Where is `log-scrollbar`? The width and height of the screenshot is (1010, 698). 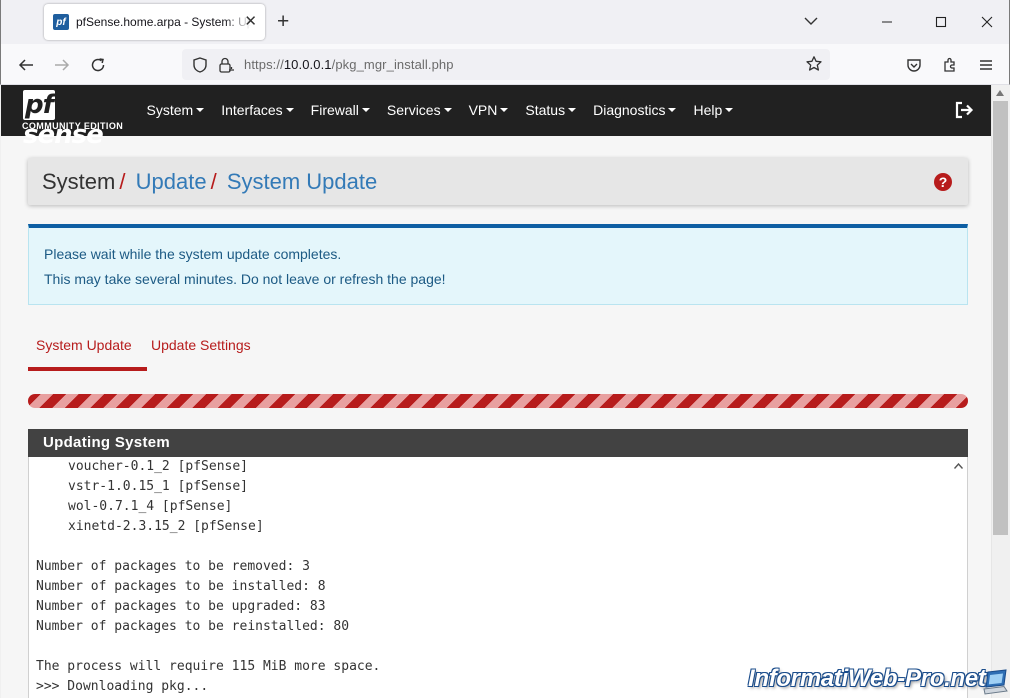 log-scrollbar is located at coordinates (958, 577).